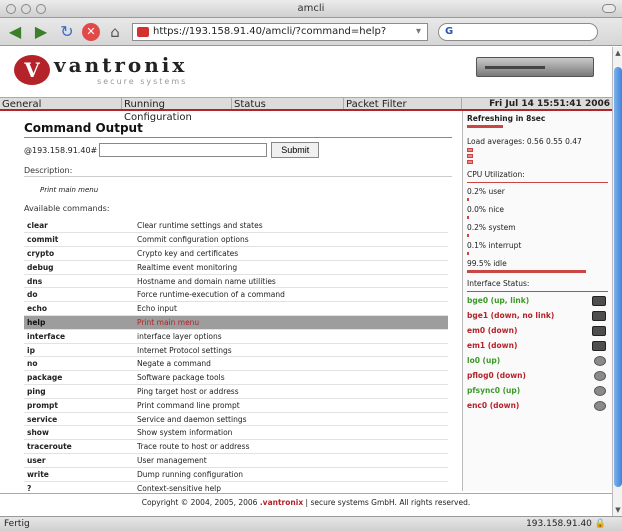 Image resolution: width=622 pixels, height=531 pixels. Describe the element at coordinates (115, 32) in the screenshot. I see `home-icon: ⌂` at that location.